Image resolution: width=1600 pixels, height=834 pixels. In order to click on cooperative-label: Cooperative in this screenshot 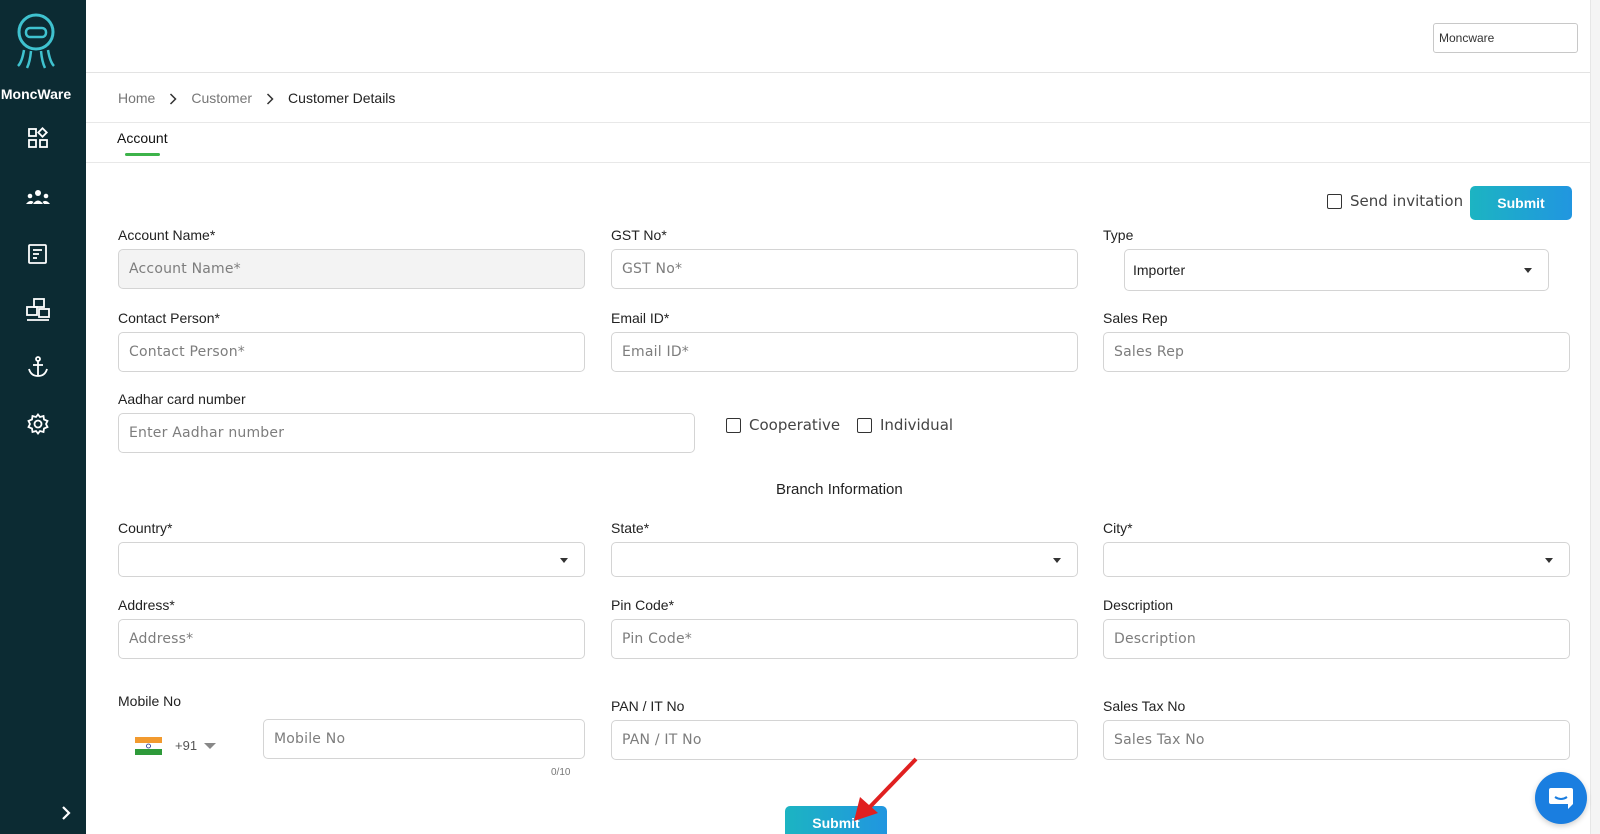, I will do `click(795, 425)`.